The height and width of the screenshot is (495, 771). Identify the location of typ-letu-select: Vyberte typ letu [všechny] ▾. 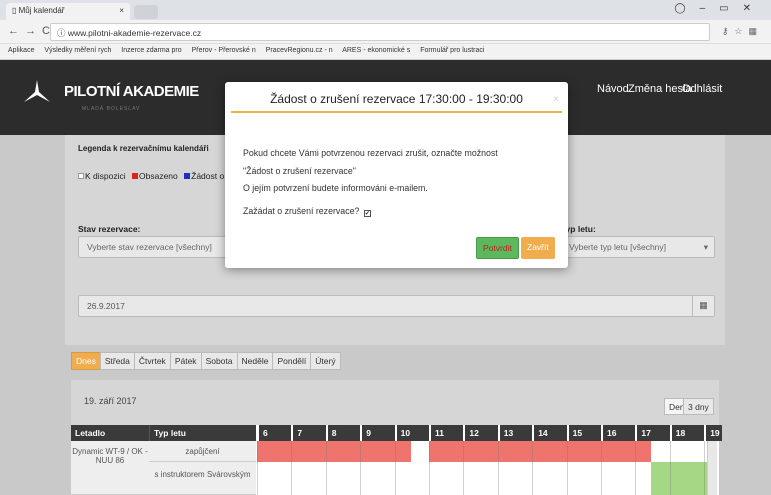
(637, 247).